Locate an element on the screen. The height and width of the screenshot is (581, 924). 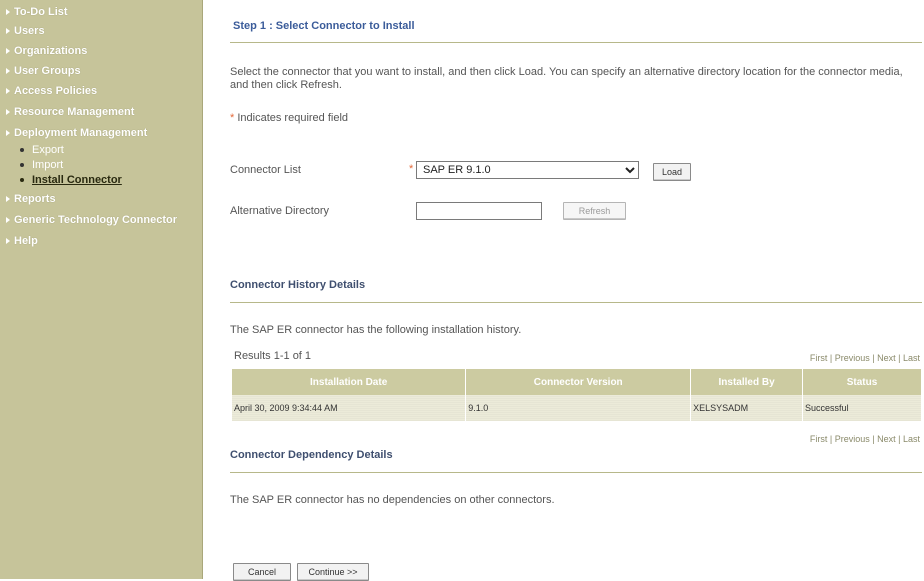
sidebar-item-label: User Groups is located at coordinates (47, 71).